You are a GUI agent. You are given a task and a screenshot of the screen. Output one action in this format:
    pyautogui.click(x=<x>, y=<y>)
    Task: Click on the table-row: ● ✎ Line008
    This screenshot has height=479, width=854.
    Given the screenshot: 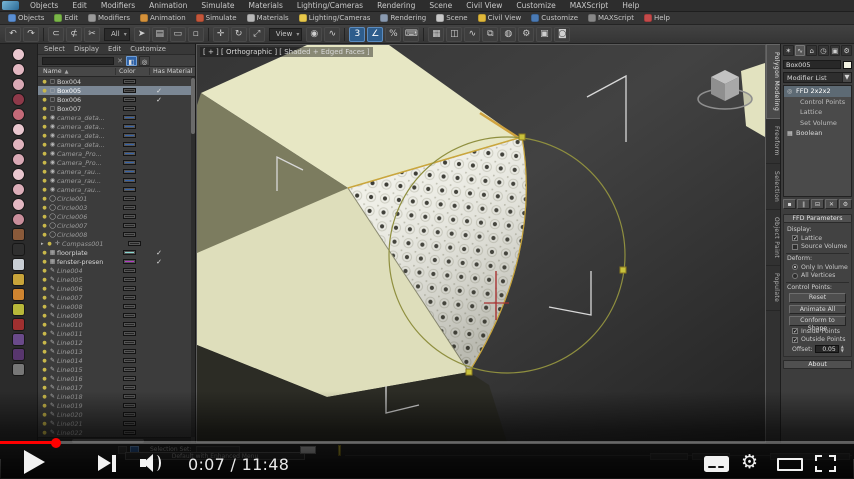 What is the action you would take?
    pyautogui.click(x=114, y=306)
    